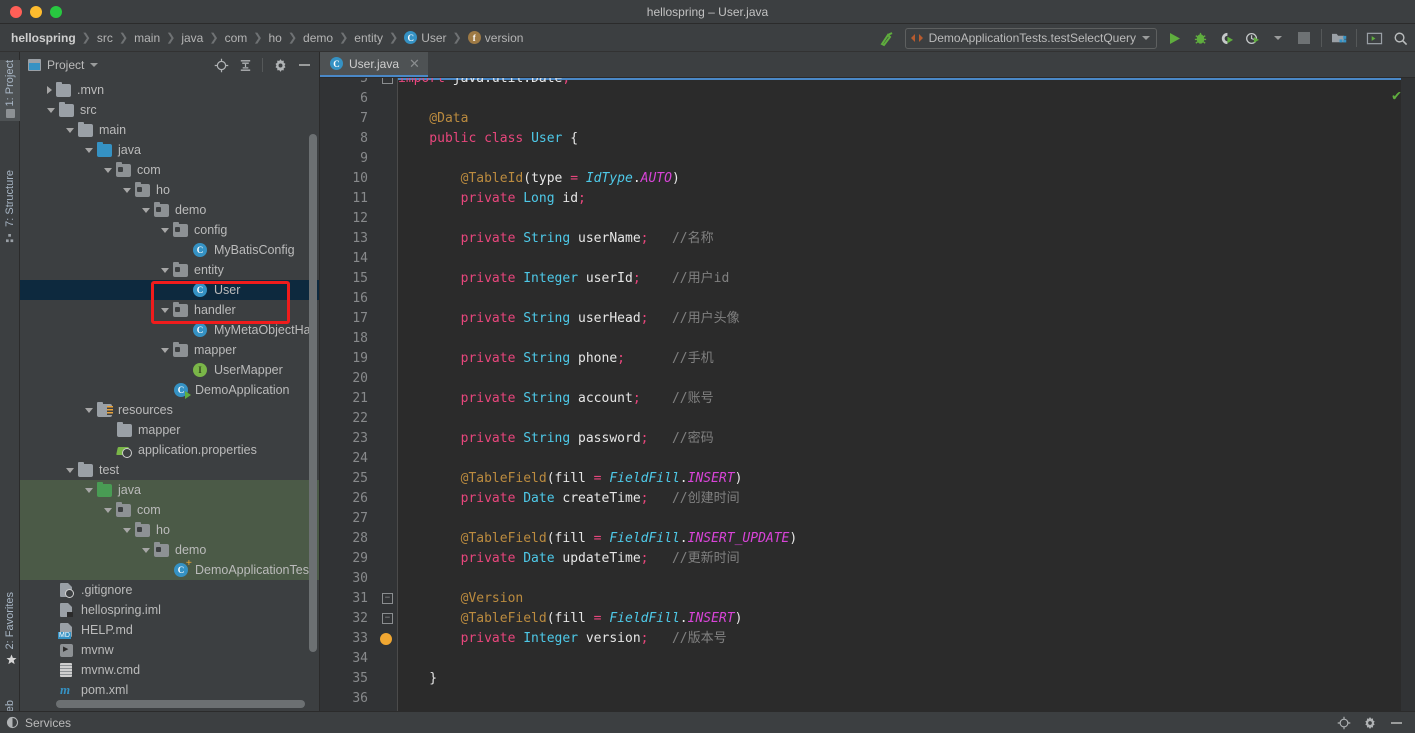 This screenshot has height=733, width=1415. Describe the element at coordinates (496, 38) in the screenshot. I see `breadcrumb-item-version: f version` at that location.